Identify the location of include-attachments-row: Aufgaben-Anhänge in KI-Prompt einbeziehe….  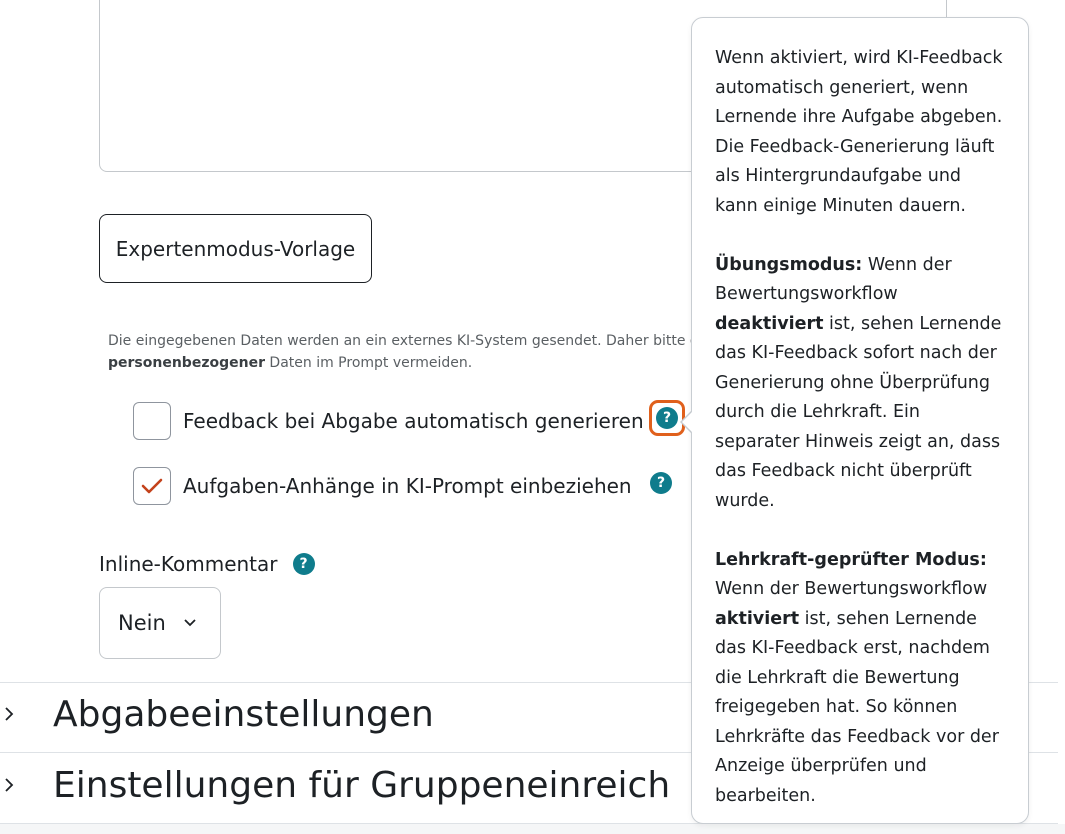
(382, 486).